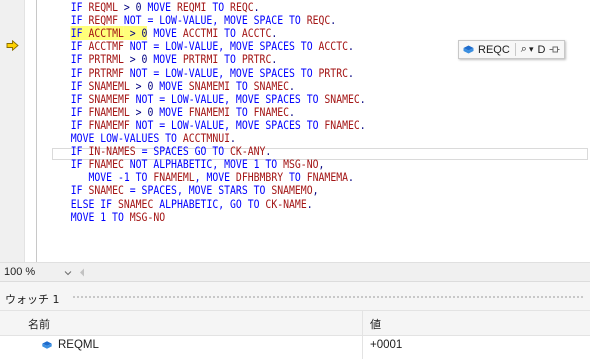  Describe the element at coordinates (206, 138) in the screenshot. I see `code-identifier: ACCTMNUI` at that location.